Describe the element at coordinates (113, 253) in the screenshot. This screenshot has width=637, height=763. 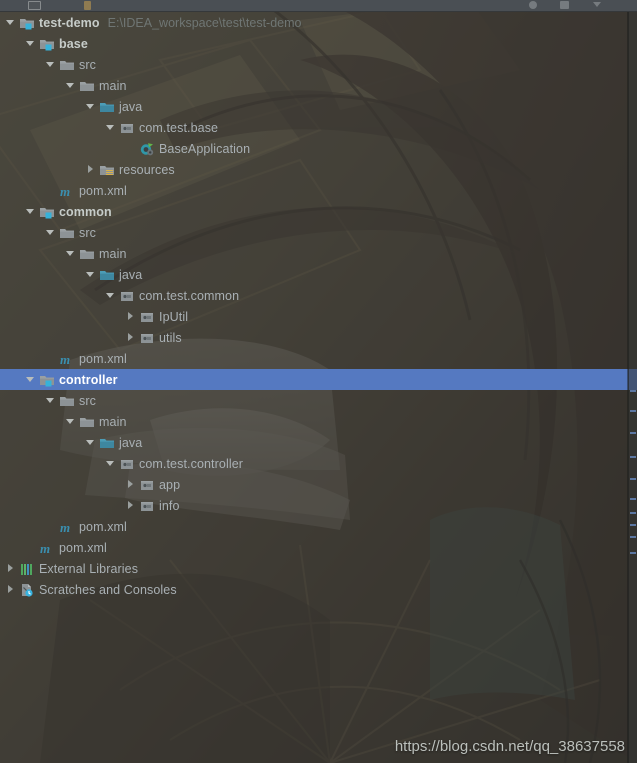
I see `tree-row-label: main` at that location.